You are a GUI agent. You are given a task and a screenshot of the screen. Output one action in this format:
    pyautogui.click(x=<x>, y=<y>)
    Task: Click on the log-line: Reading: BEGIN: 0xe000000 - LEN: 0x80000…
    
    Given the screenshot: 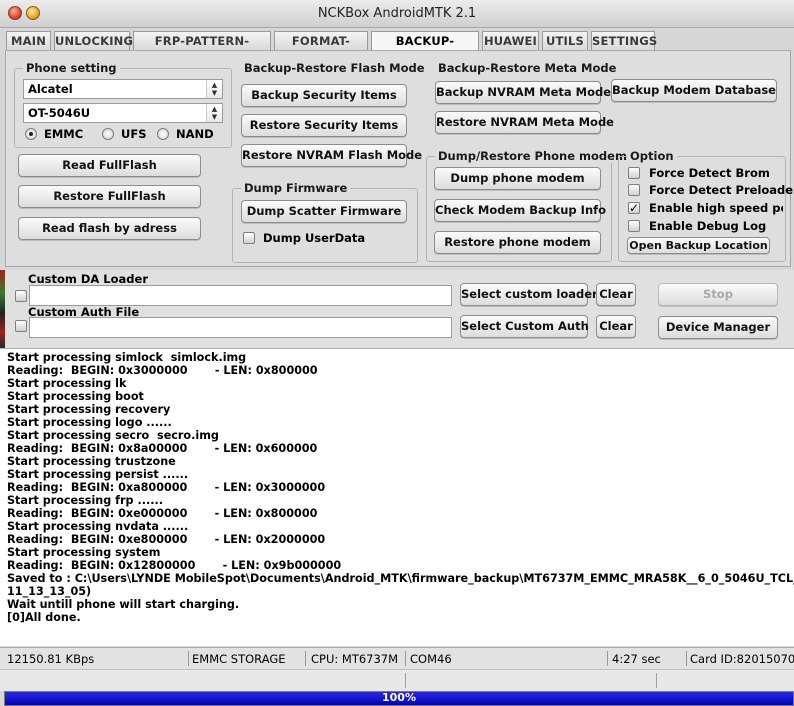 What is the action you would take?
    pyautogui.click(x=162, y=513)
    